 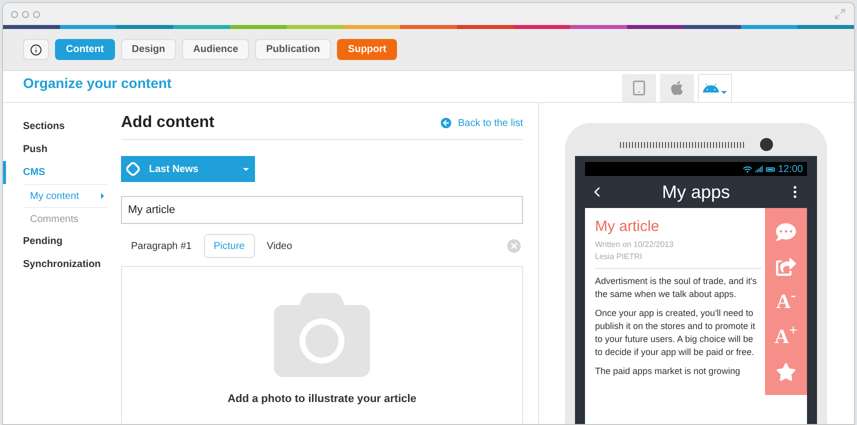 I want to click on article-meta: Written on 10/22/2013, so click(x=635, y=244).